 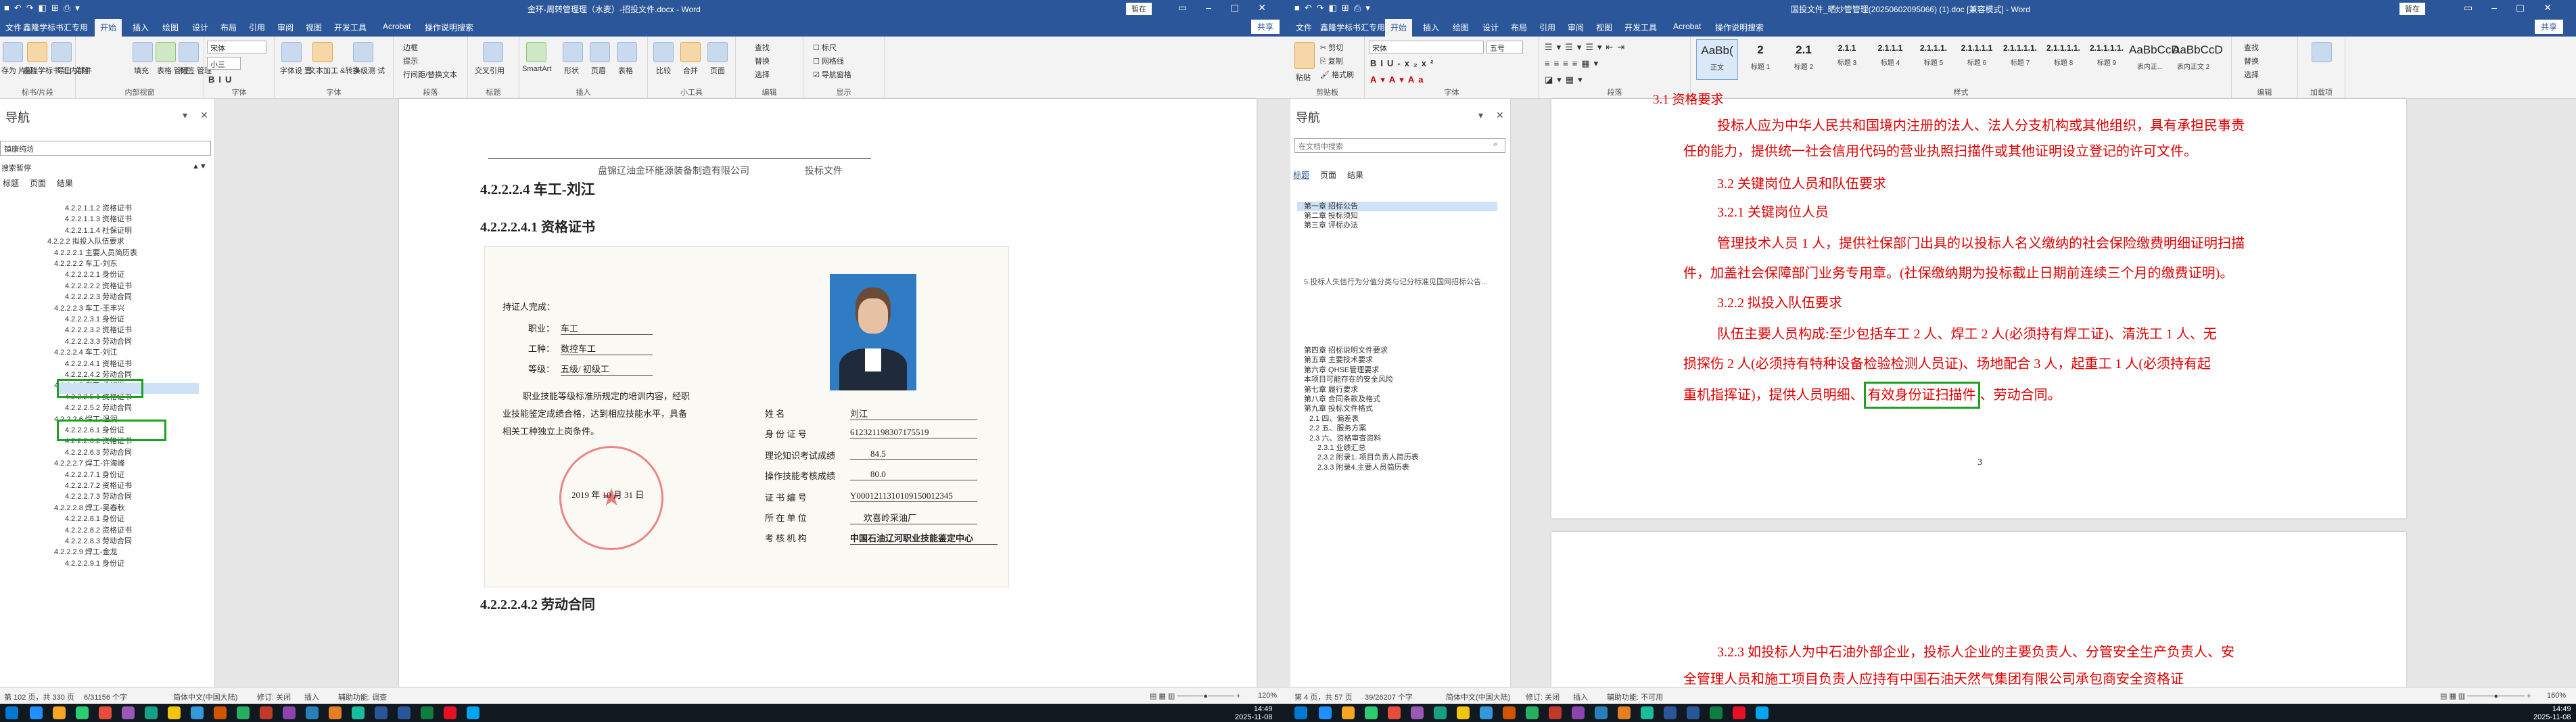 What do you see at coordinates (663, 52) in the screenshot?
I see `compare-icon` at bounding box center [663, 52].